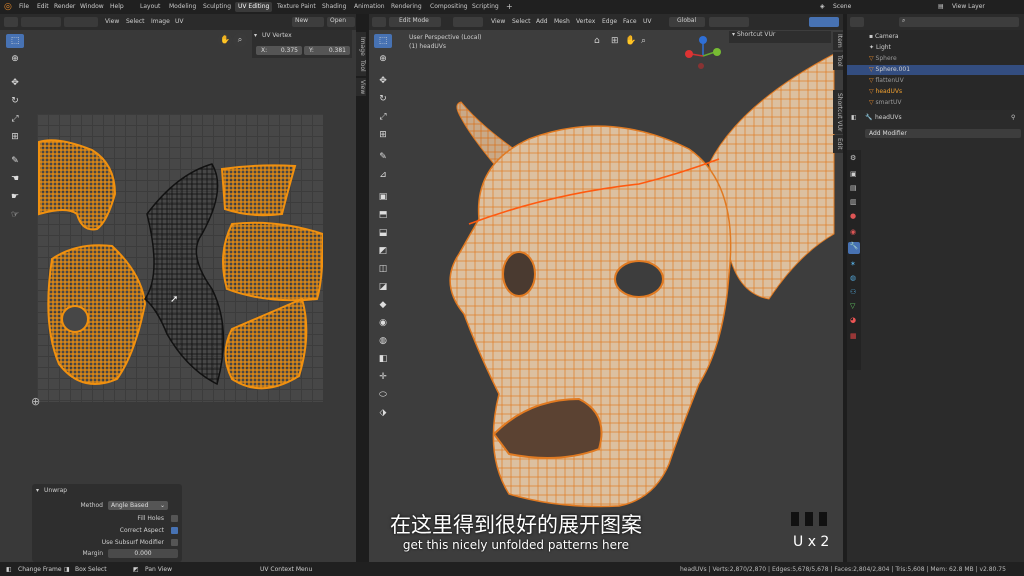  Describe the element at coordinates (308, 22) in the screenshot. I see `new-image-button: New` at that location.